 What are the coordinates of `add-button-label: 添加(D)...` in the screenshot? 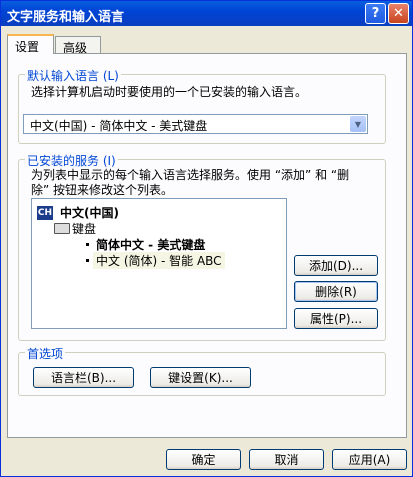 It's located at (336, 266).